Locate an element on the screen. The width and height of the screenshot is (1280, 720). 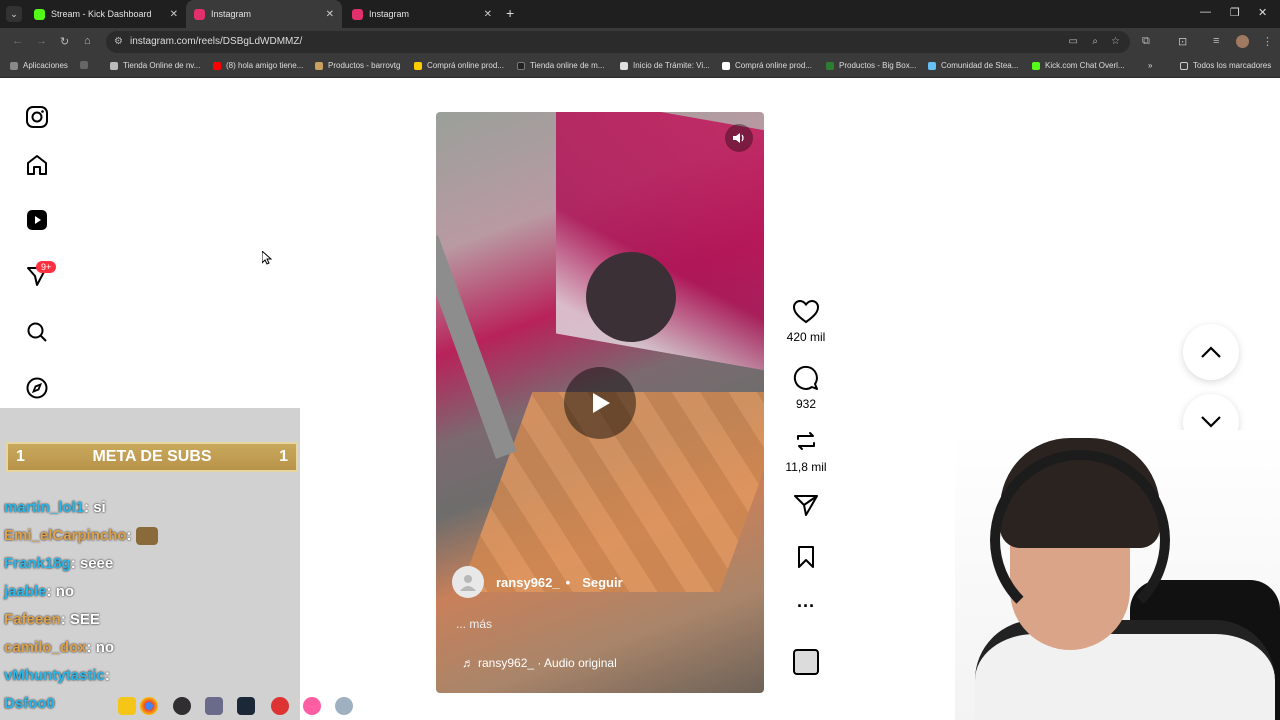
previous-reel-button is located at coordinates (1211, 352).